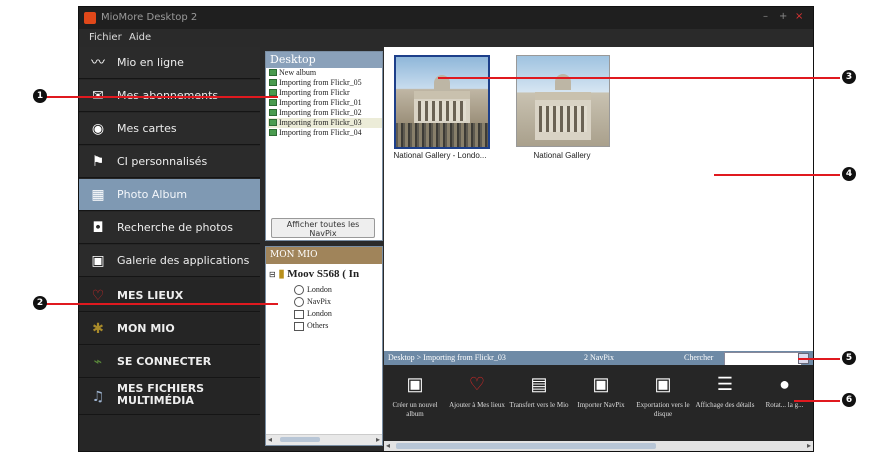 This screenshot has width=884, height=455. What do you see at coordinates (161, 394) in the screenshot?
I see `sidebar-item-label: MES FICHIERS MULTIMÉDIA` at bounding box center [161, 394].